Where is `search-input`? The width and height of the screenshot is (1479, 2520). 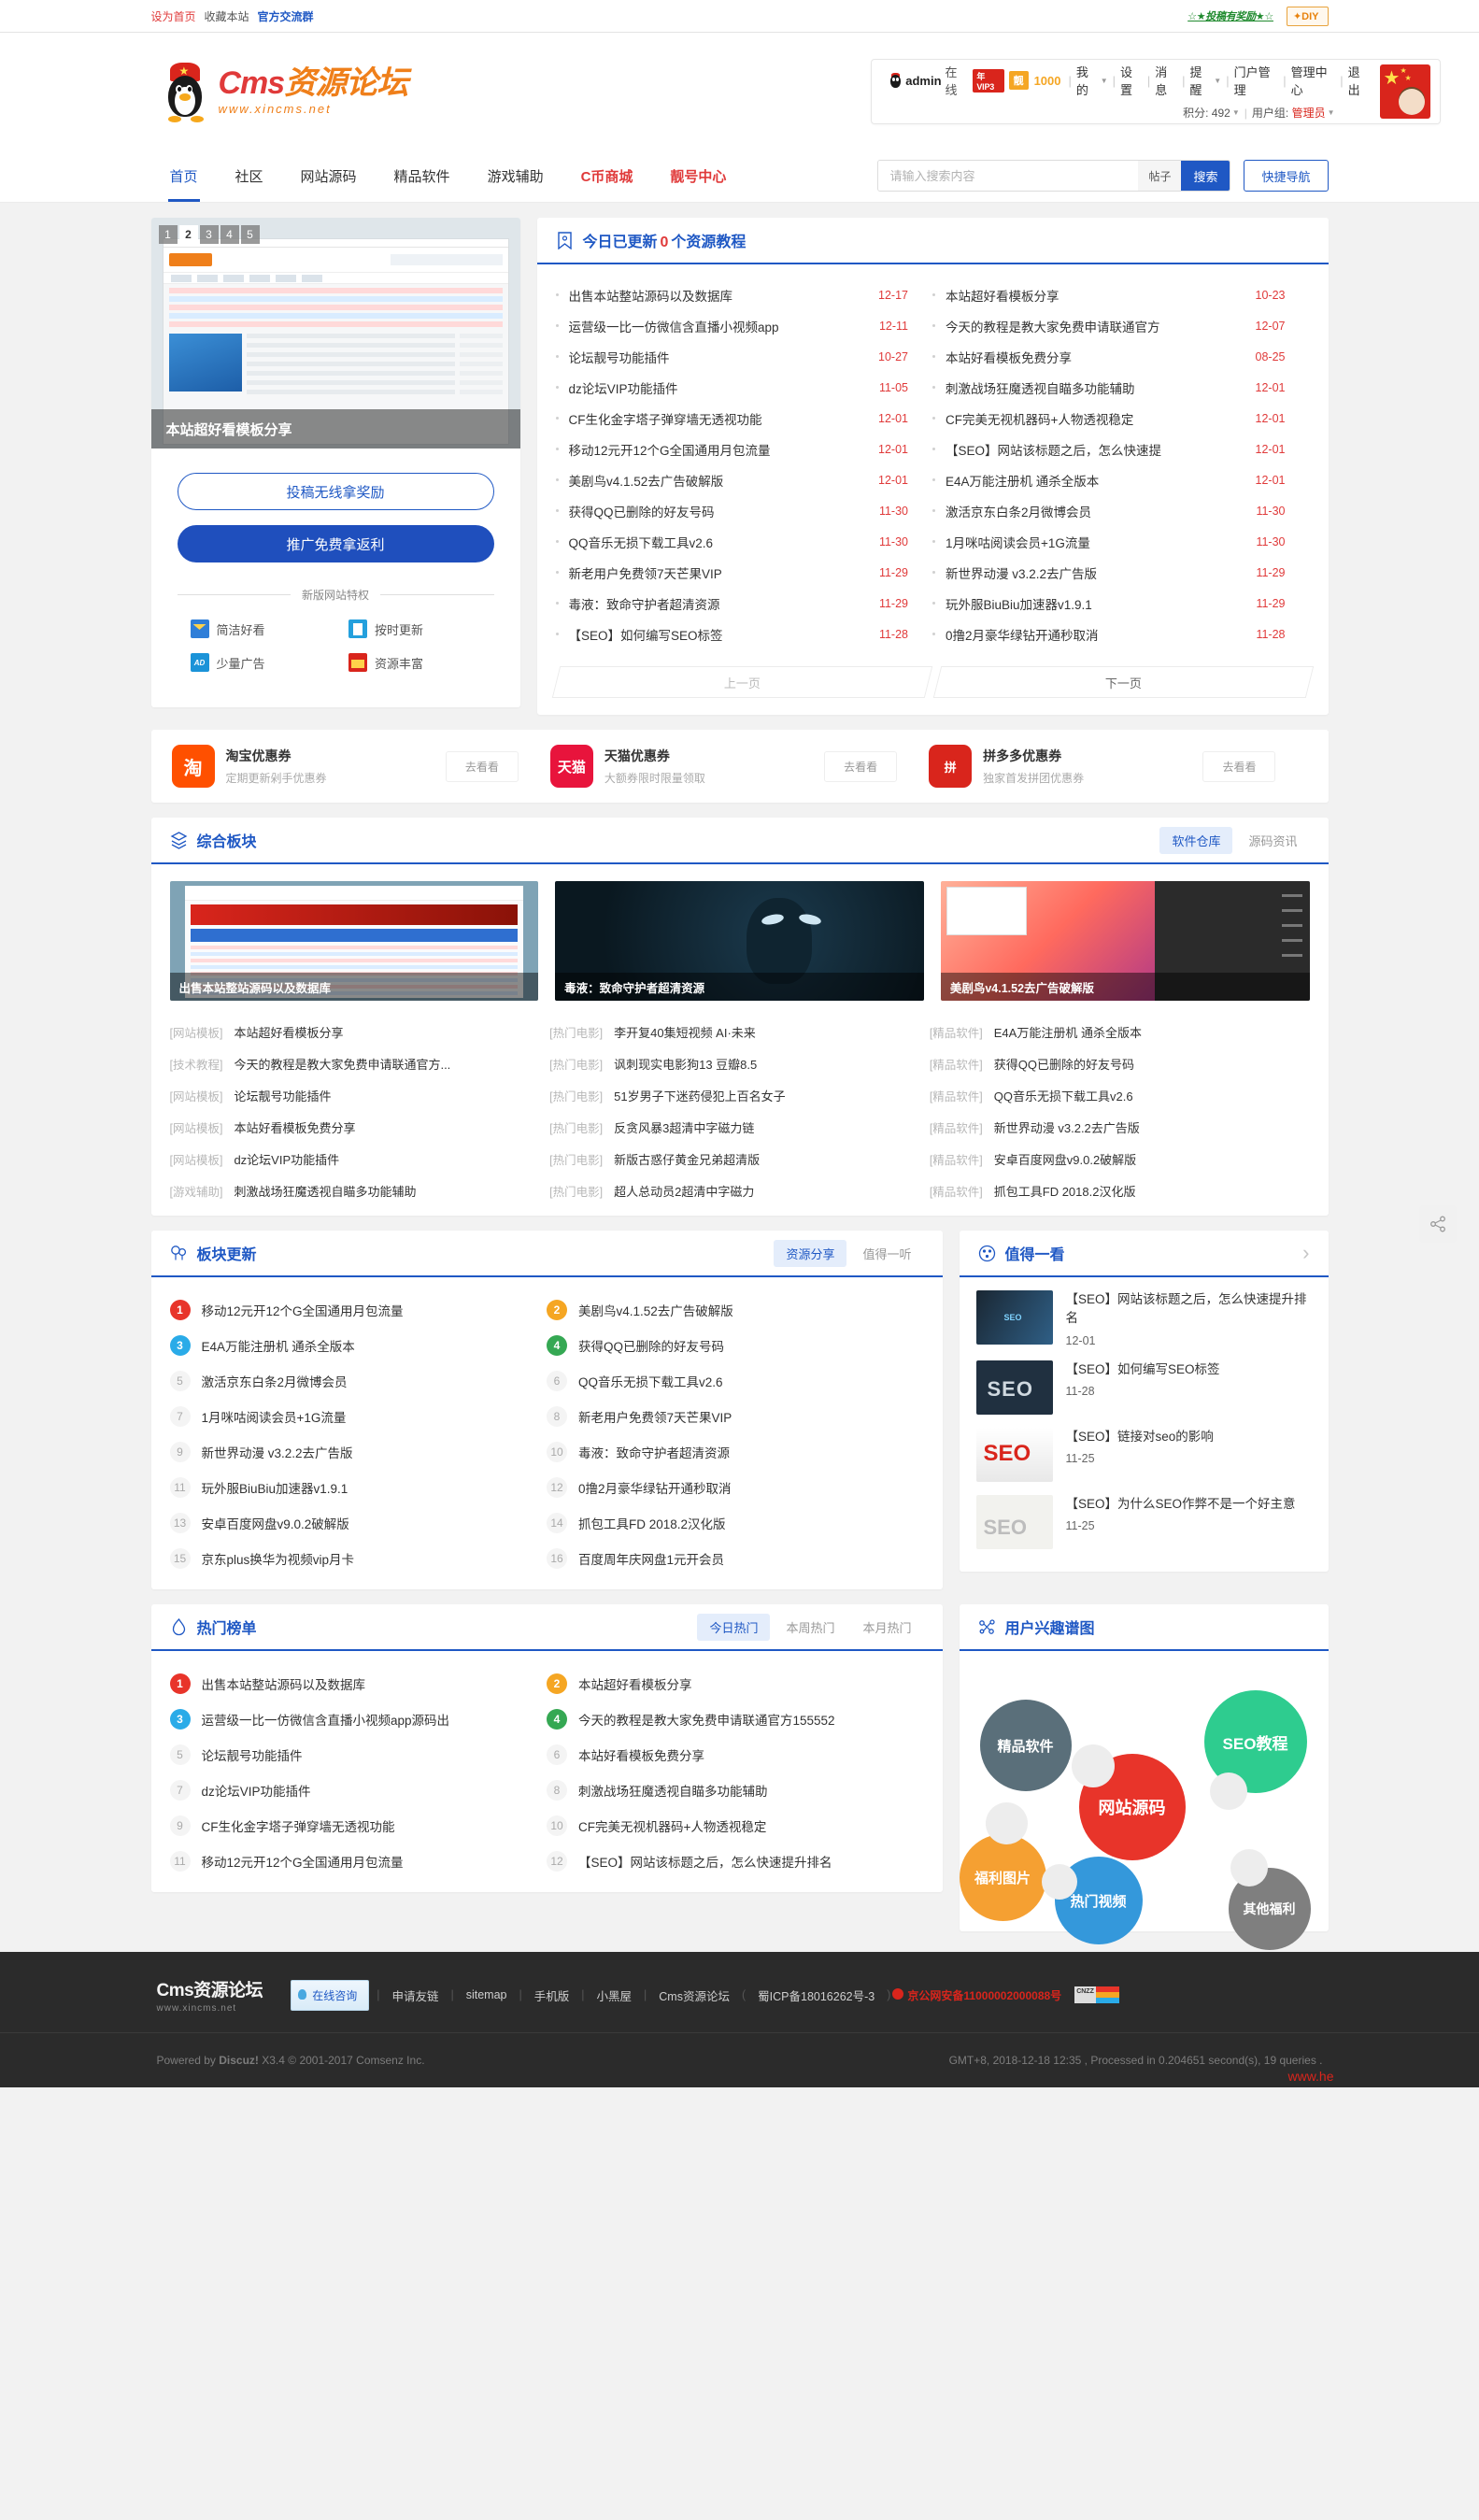 search-input is located at coordinates (1008, 176).